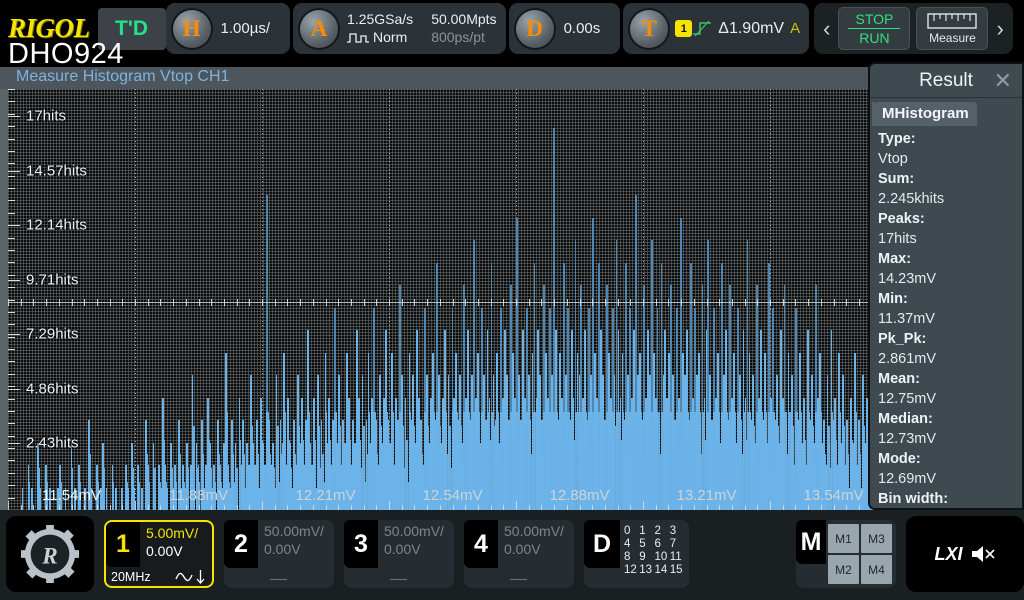 This screenshot has width=1024, height=600. I want to click on lxi-label: LXI, so click(948, 553).